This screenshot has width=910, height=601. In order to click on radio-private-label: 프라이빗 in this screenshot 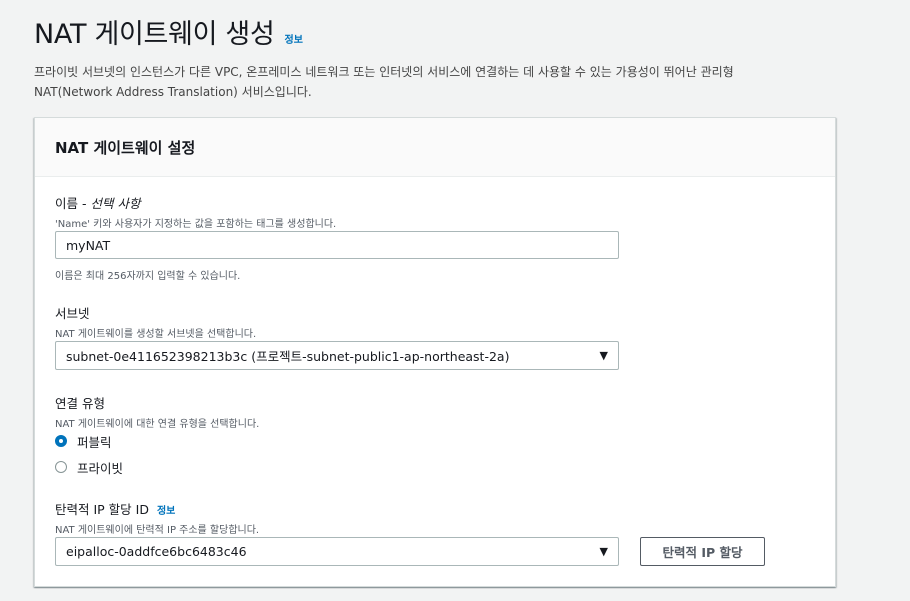, I will do `click(100, 468)`.